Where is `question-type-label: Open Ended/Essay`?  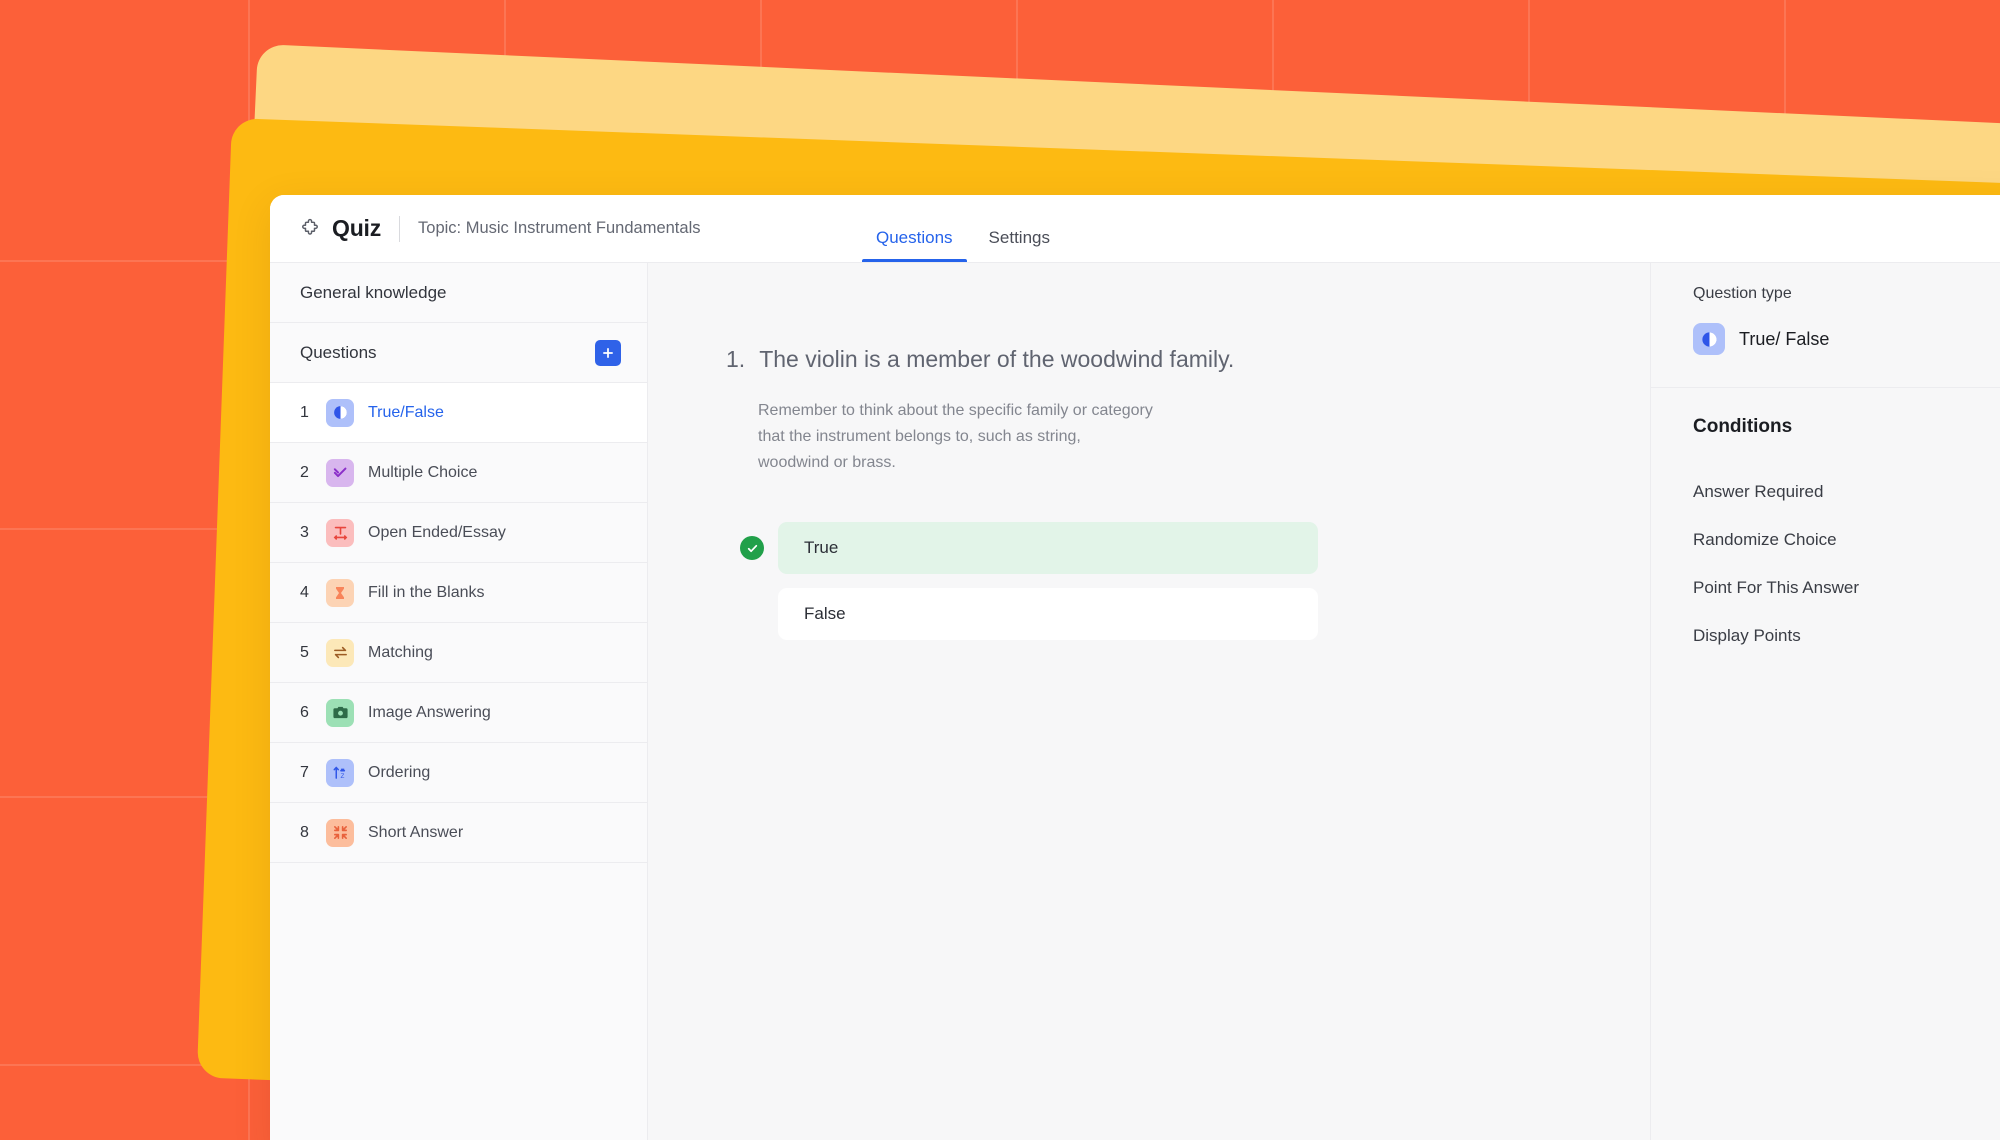
question-type-label: Open Ended/Essay is located at coordinates (437, 532).